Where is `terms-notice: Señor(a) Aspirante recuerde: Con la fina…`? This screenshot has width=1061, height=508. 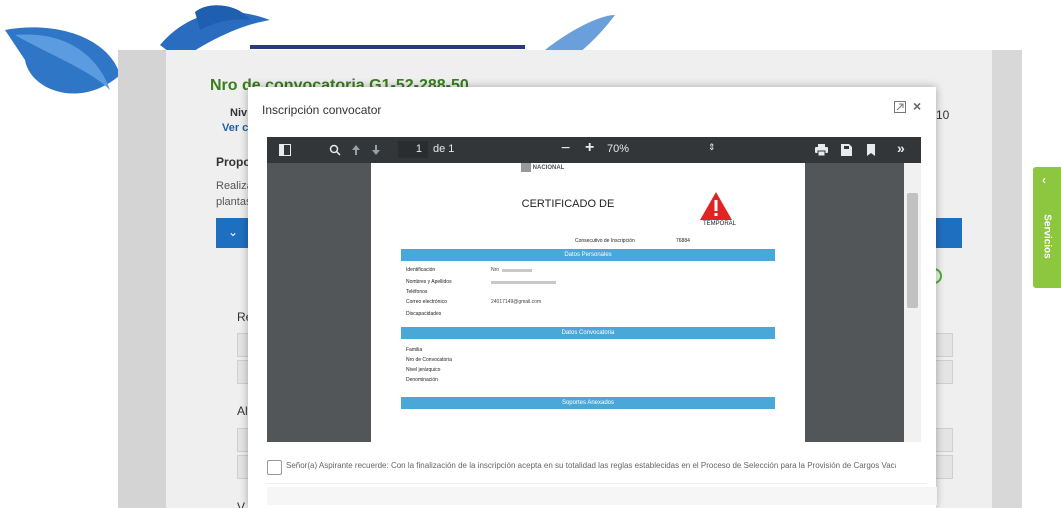
terms-notice: Señor(a) Aspirante recuerde: Con la fina… is located at coordinates (591, 465).